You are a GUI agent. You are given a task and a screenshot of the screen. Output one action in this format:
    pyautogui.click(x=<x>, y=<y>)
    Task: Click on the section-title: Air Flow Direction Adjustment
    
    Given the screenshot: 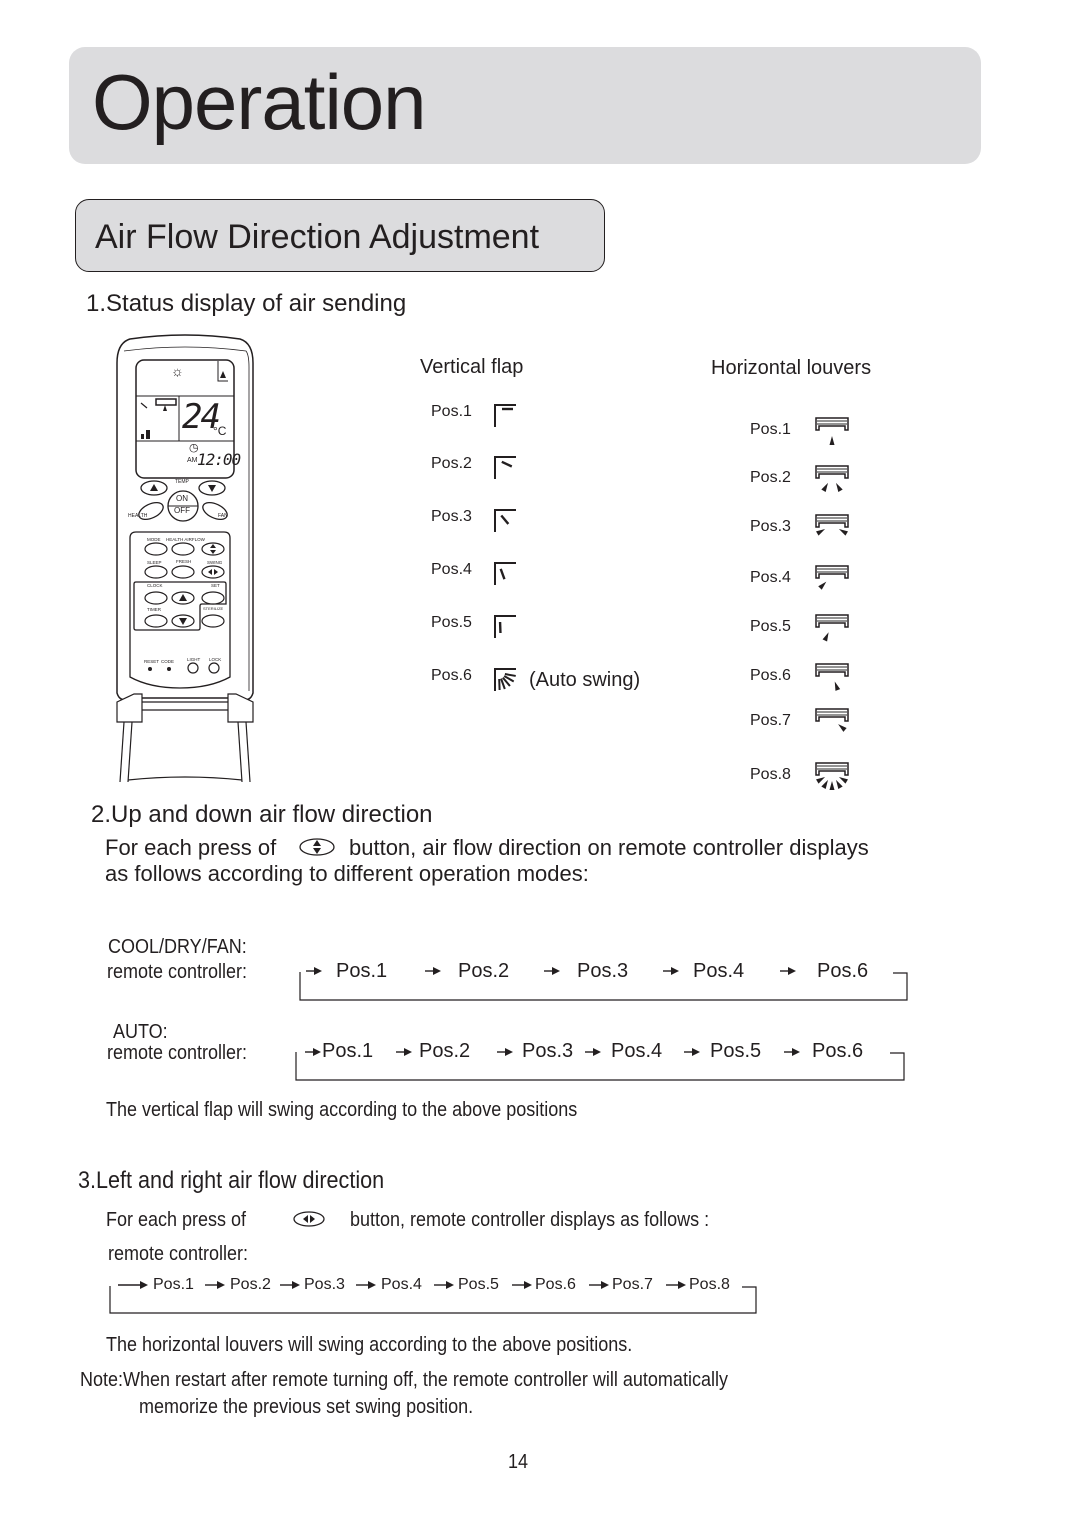 What is the action you would take?
    pyautogui.click(x=317, y=237)
    